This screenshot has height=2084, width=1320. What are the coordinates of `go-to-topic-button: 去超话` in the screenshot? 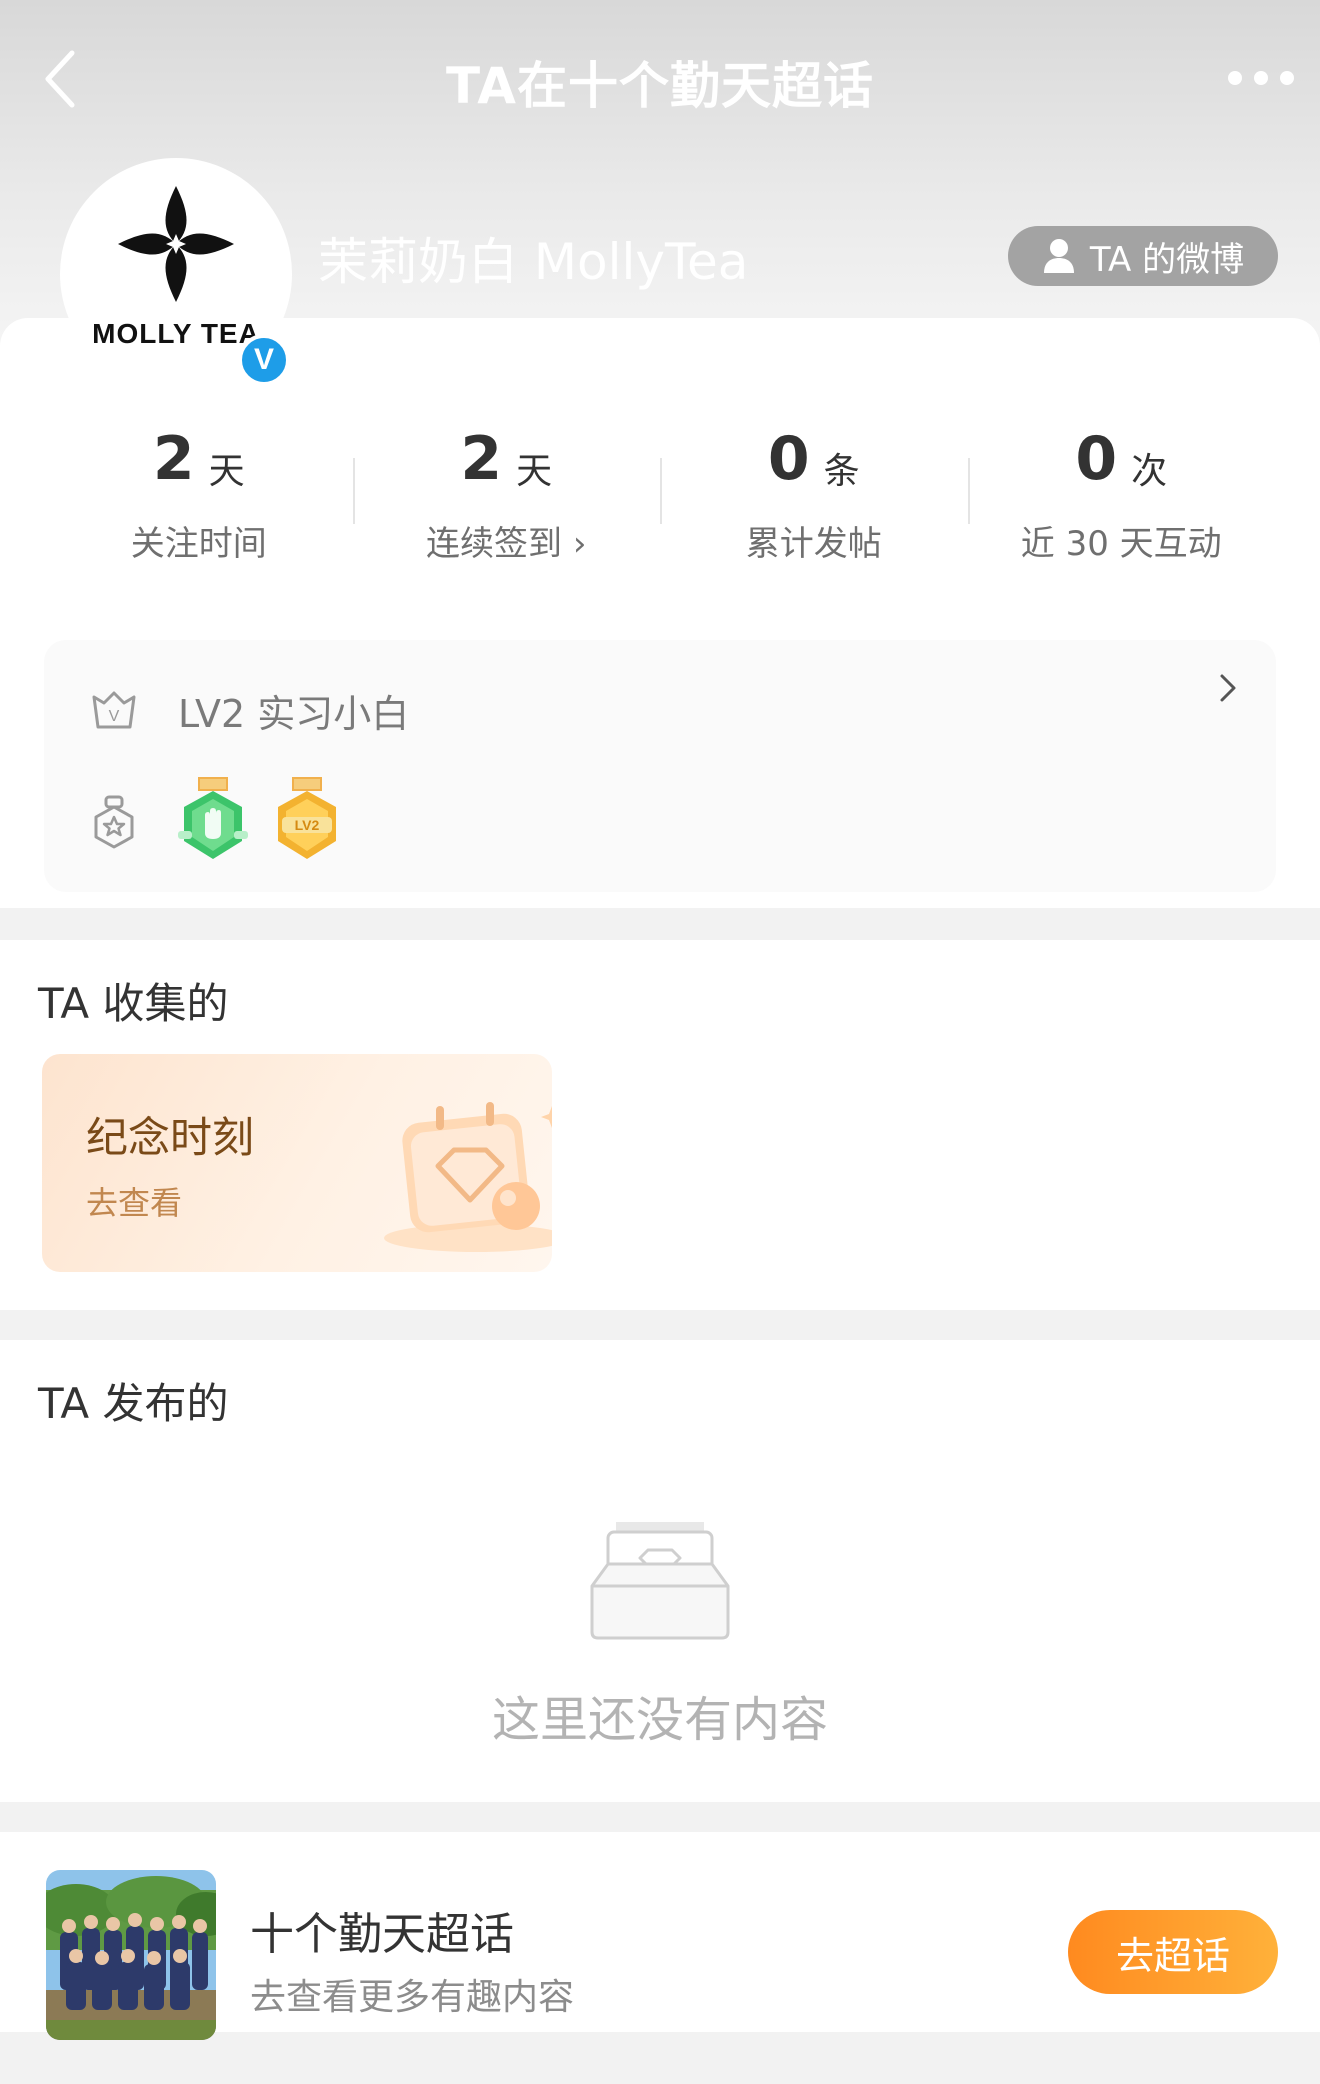 It's located at (1173, 1952).